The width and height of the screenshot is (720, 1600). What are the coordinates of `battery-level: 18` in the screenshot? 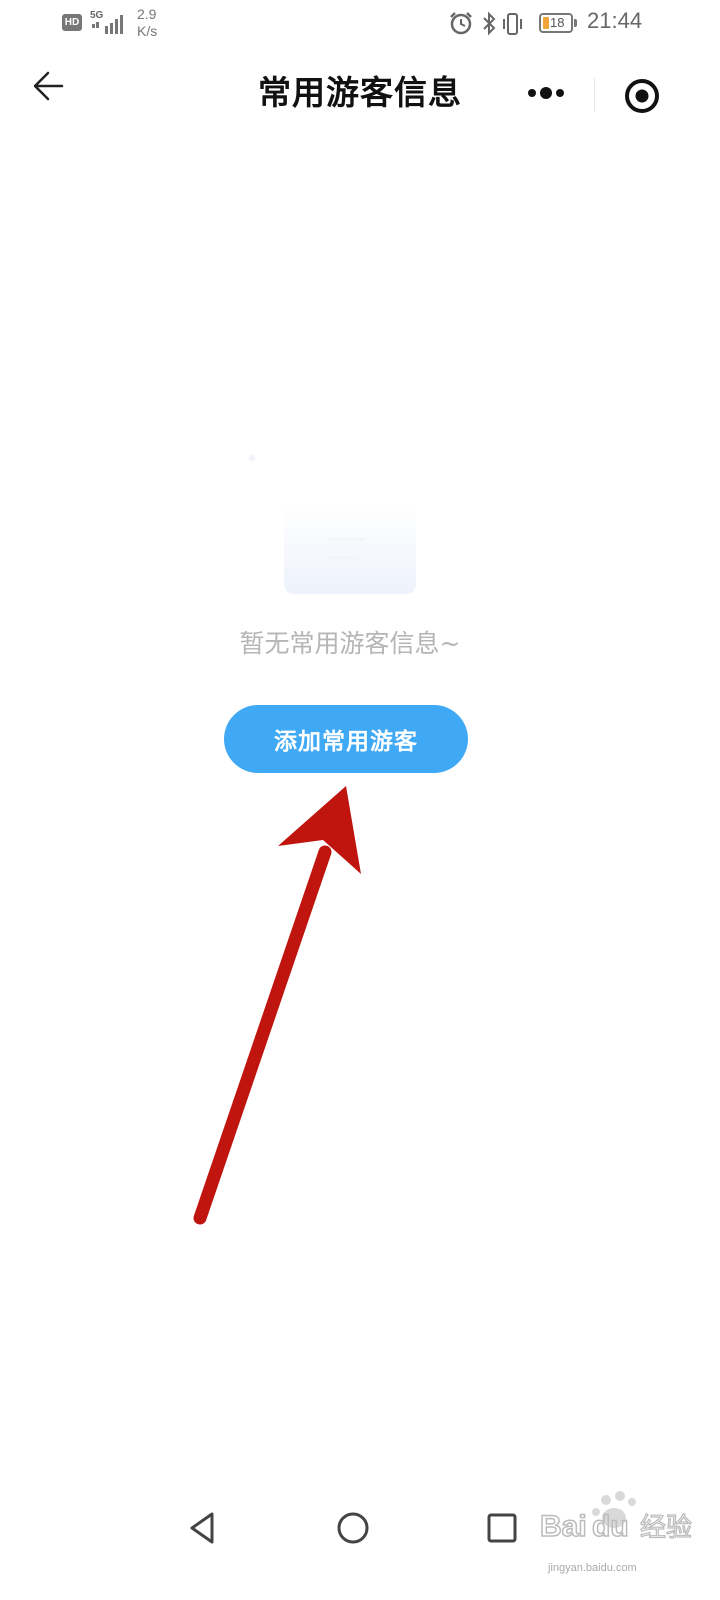 It's located at (557, 22).